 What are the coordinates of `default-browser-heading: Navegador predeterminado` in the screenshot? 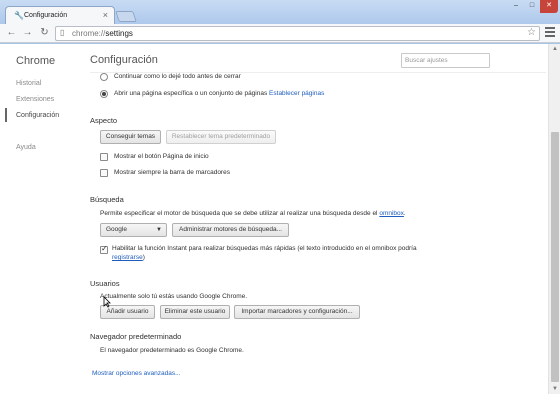 It's located at (136, 336).